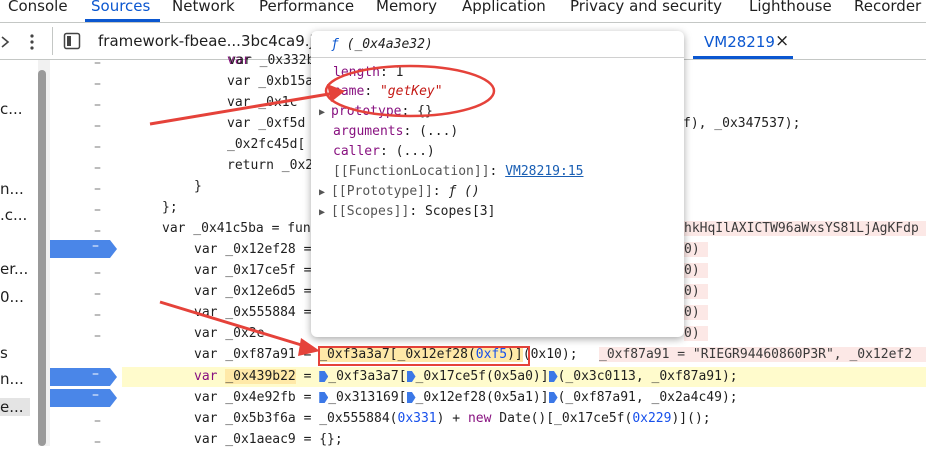 The height and width of the screenshot is (450, 926). Describe the element at coordinates (309, 347) in the screenshot. I see `annotation-arrowhead` at that location.